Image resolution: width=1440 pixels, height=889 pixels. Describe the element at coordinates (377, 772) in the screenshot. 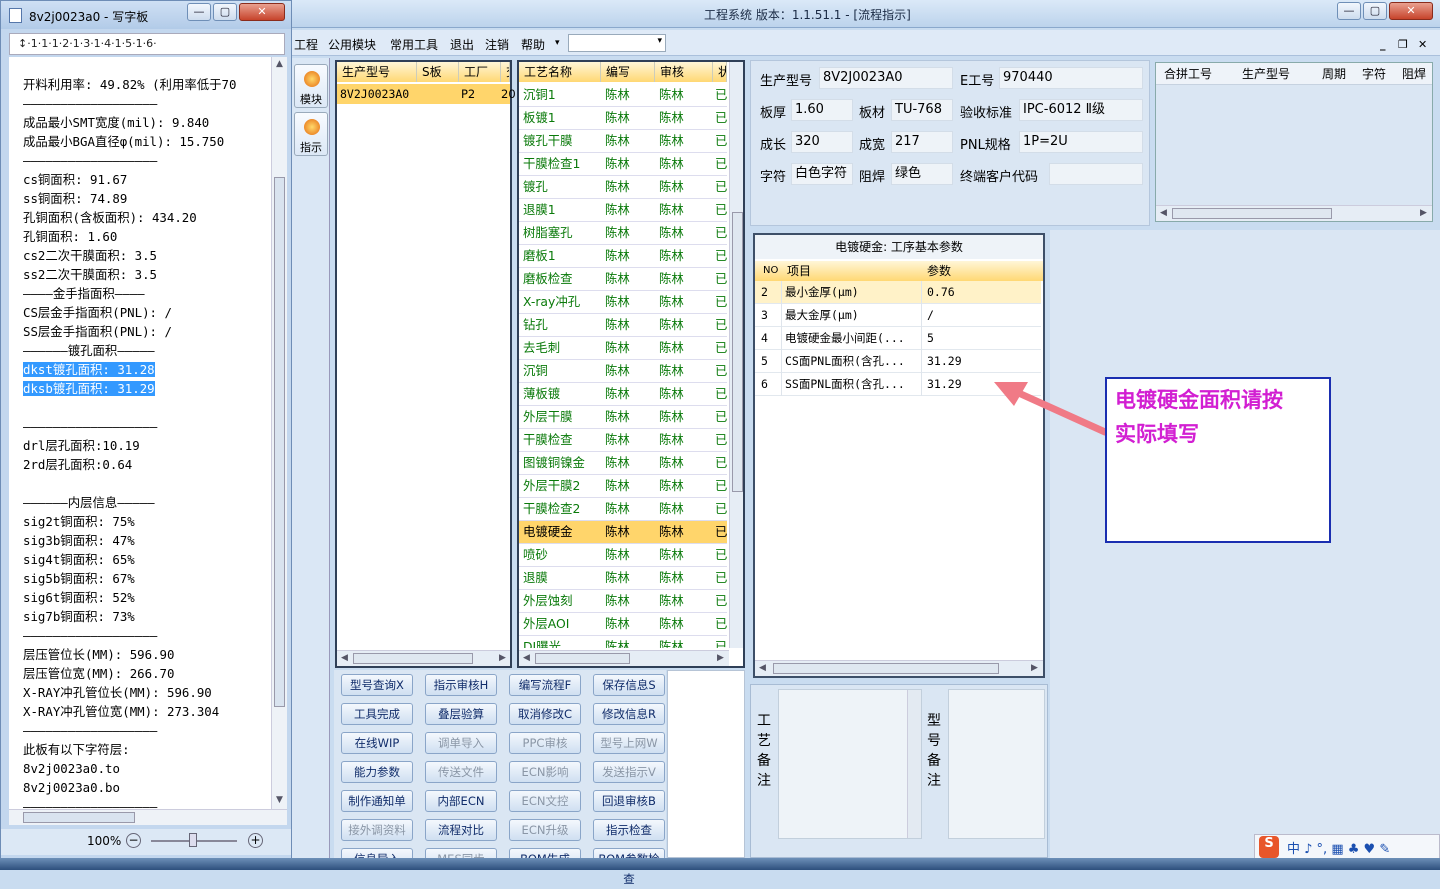

I see `function-button: 能力参数` at that location.